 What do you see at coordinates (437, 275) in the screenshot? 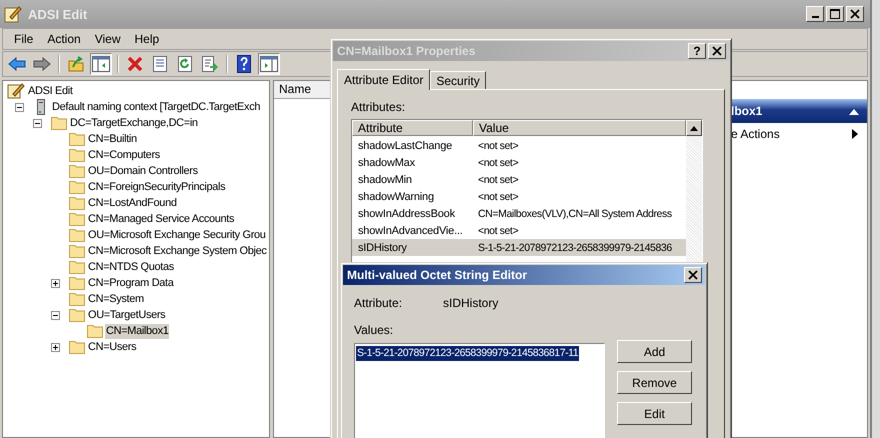
I see `dialog-title: Multi-valued Octet String Editor` at bounding box center [437, 275].